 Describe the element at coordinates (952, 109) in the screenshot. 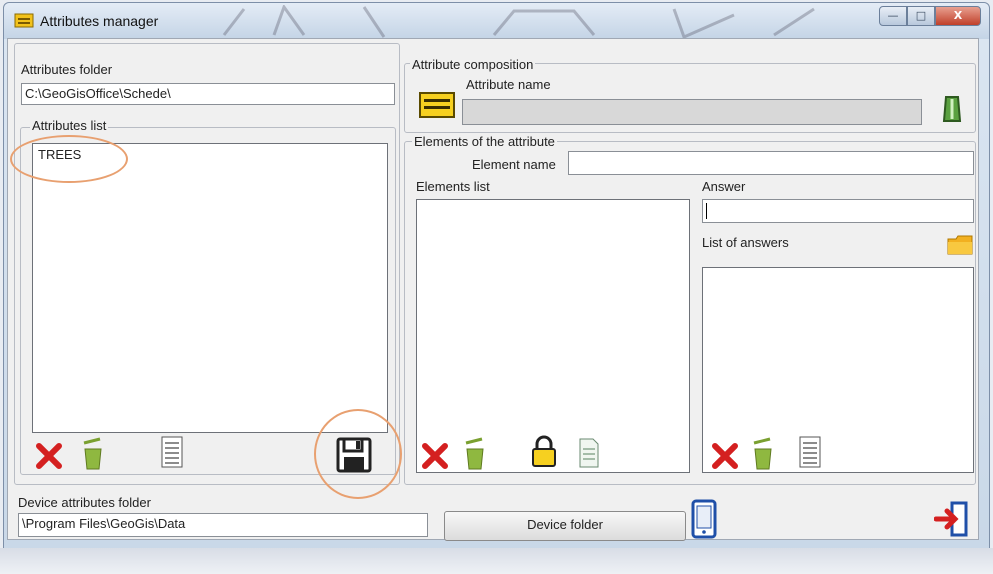

I see `green-pen-icon` at that location.